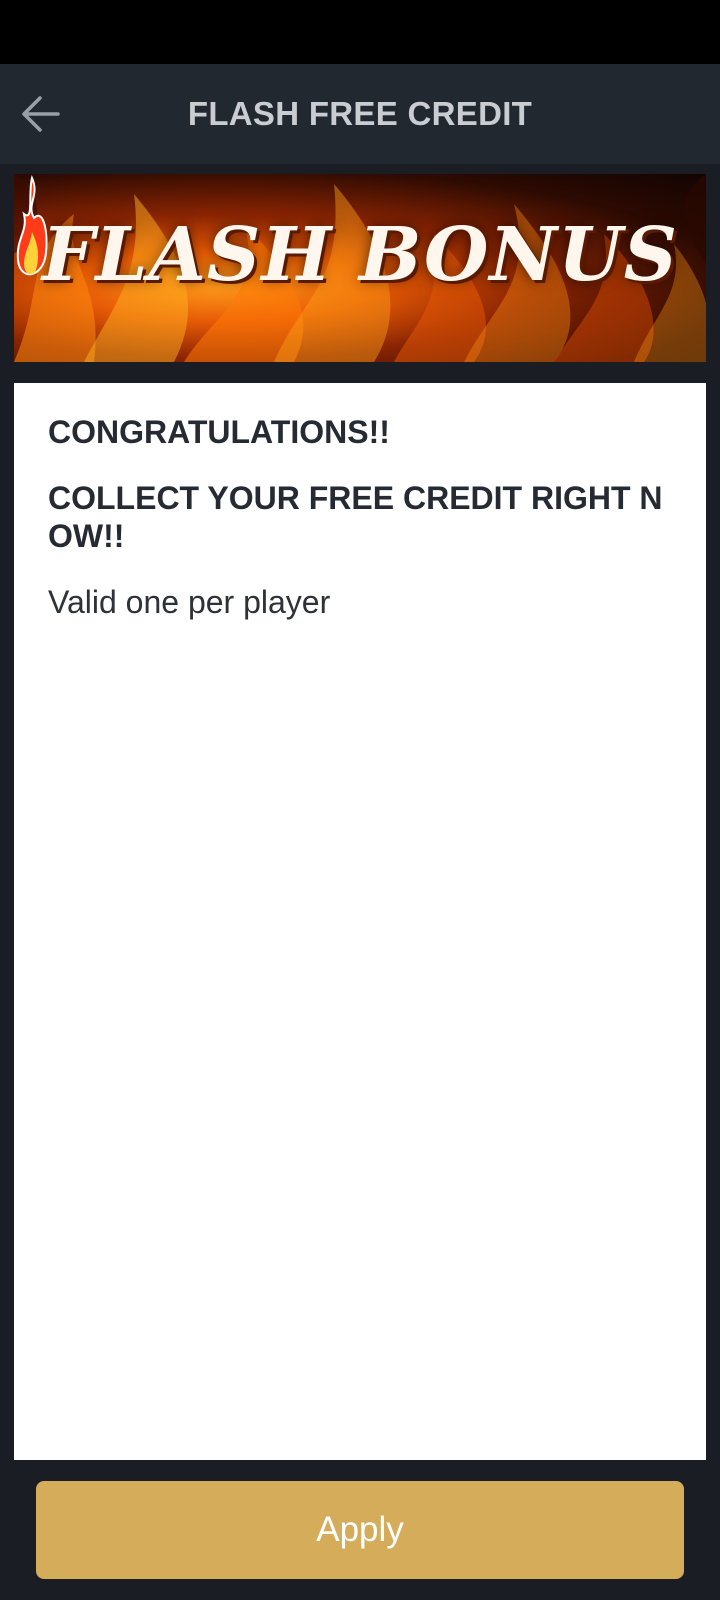 Image resolution: width=720 pixels, height=1600 pixels. I want to click on flame-icon, so click(32, 225).